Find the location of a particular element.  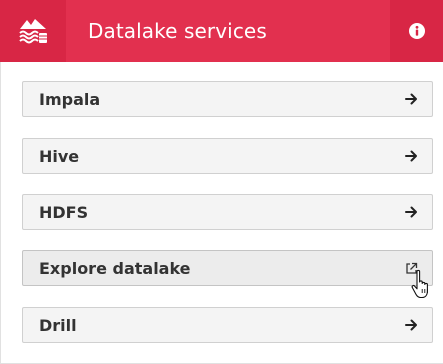

service-item-explore-datalake: Explore datalake is located at coordinates (227, 268).